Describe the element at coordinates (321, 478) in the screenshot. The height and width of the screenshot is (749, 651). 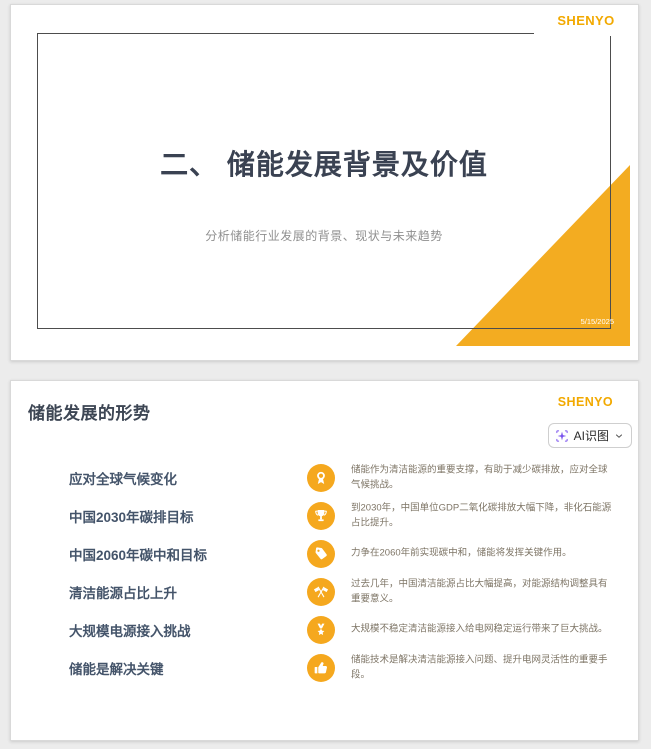
I see `award-medal-icon` at that location.